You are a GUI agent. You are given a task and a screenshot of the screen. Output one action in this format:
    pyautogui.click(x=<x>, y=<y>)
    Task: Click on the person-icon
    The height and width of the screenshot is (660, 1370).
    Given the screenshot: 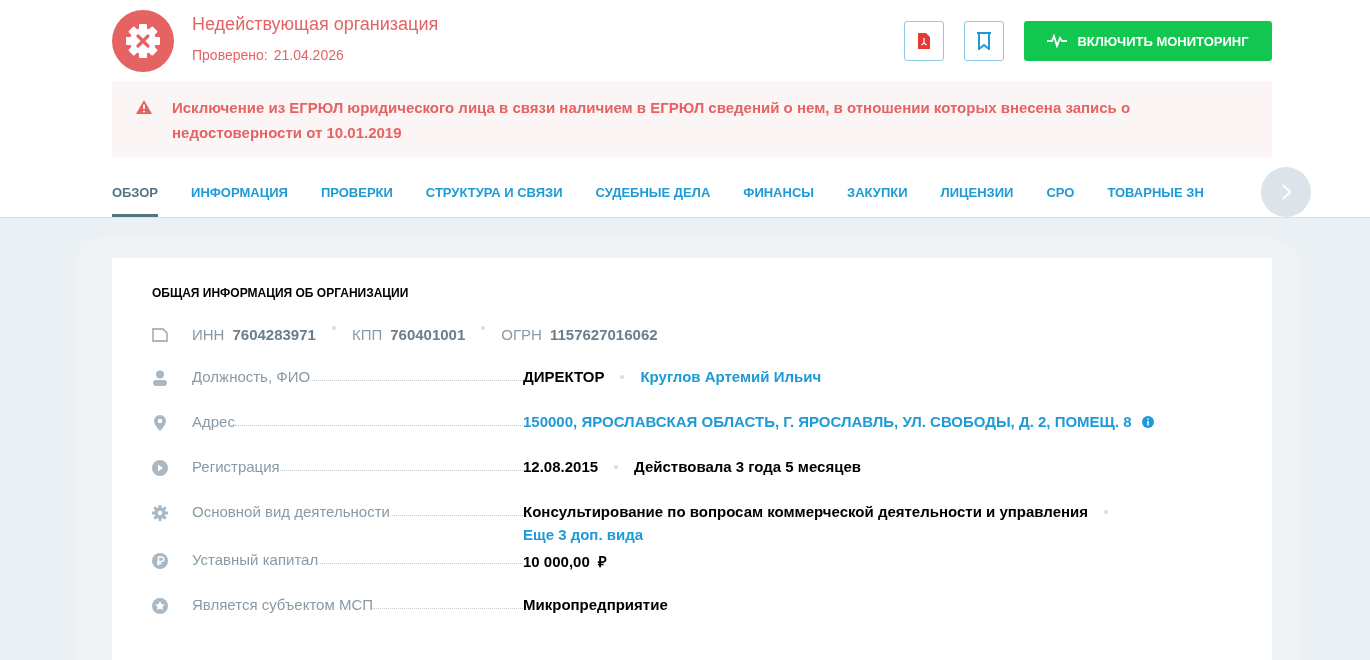 What is the action you would take?
    pyautogui.click(x=160, y=378)
    